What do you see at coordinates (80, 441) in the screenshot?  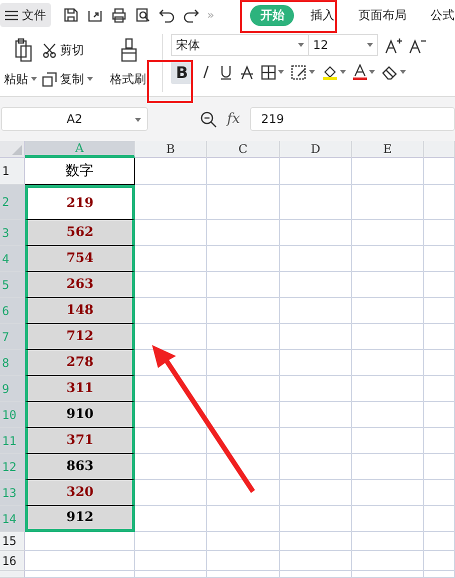 I see `table-cell: 371` at bounding box center [80, 441].